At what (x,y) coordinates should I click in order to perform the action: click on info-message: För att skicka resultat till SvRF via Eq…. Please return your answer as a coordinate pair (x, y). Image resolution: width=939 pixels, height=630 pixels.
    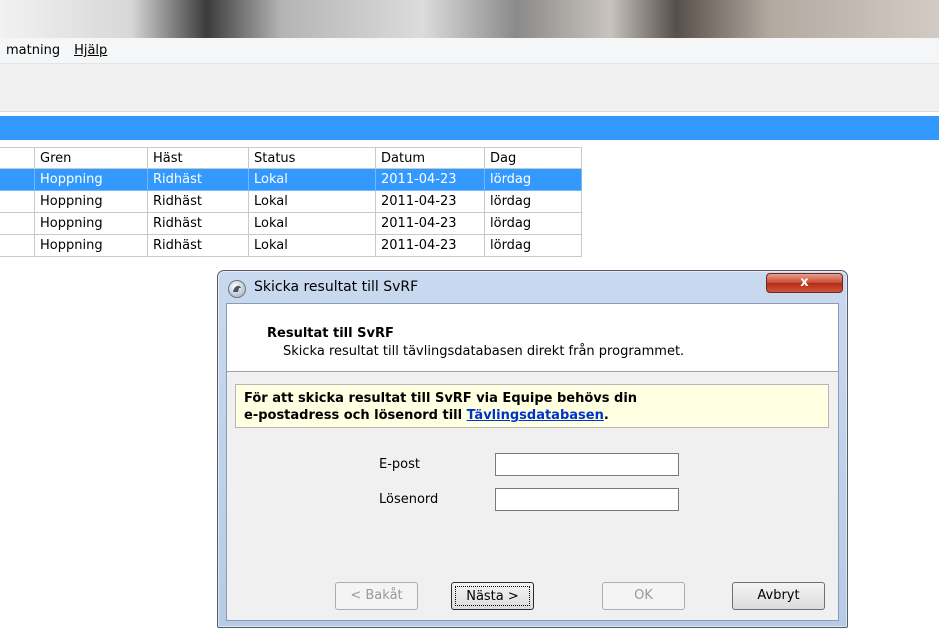
    Looking at the image, I should click on (532, 406).